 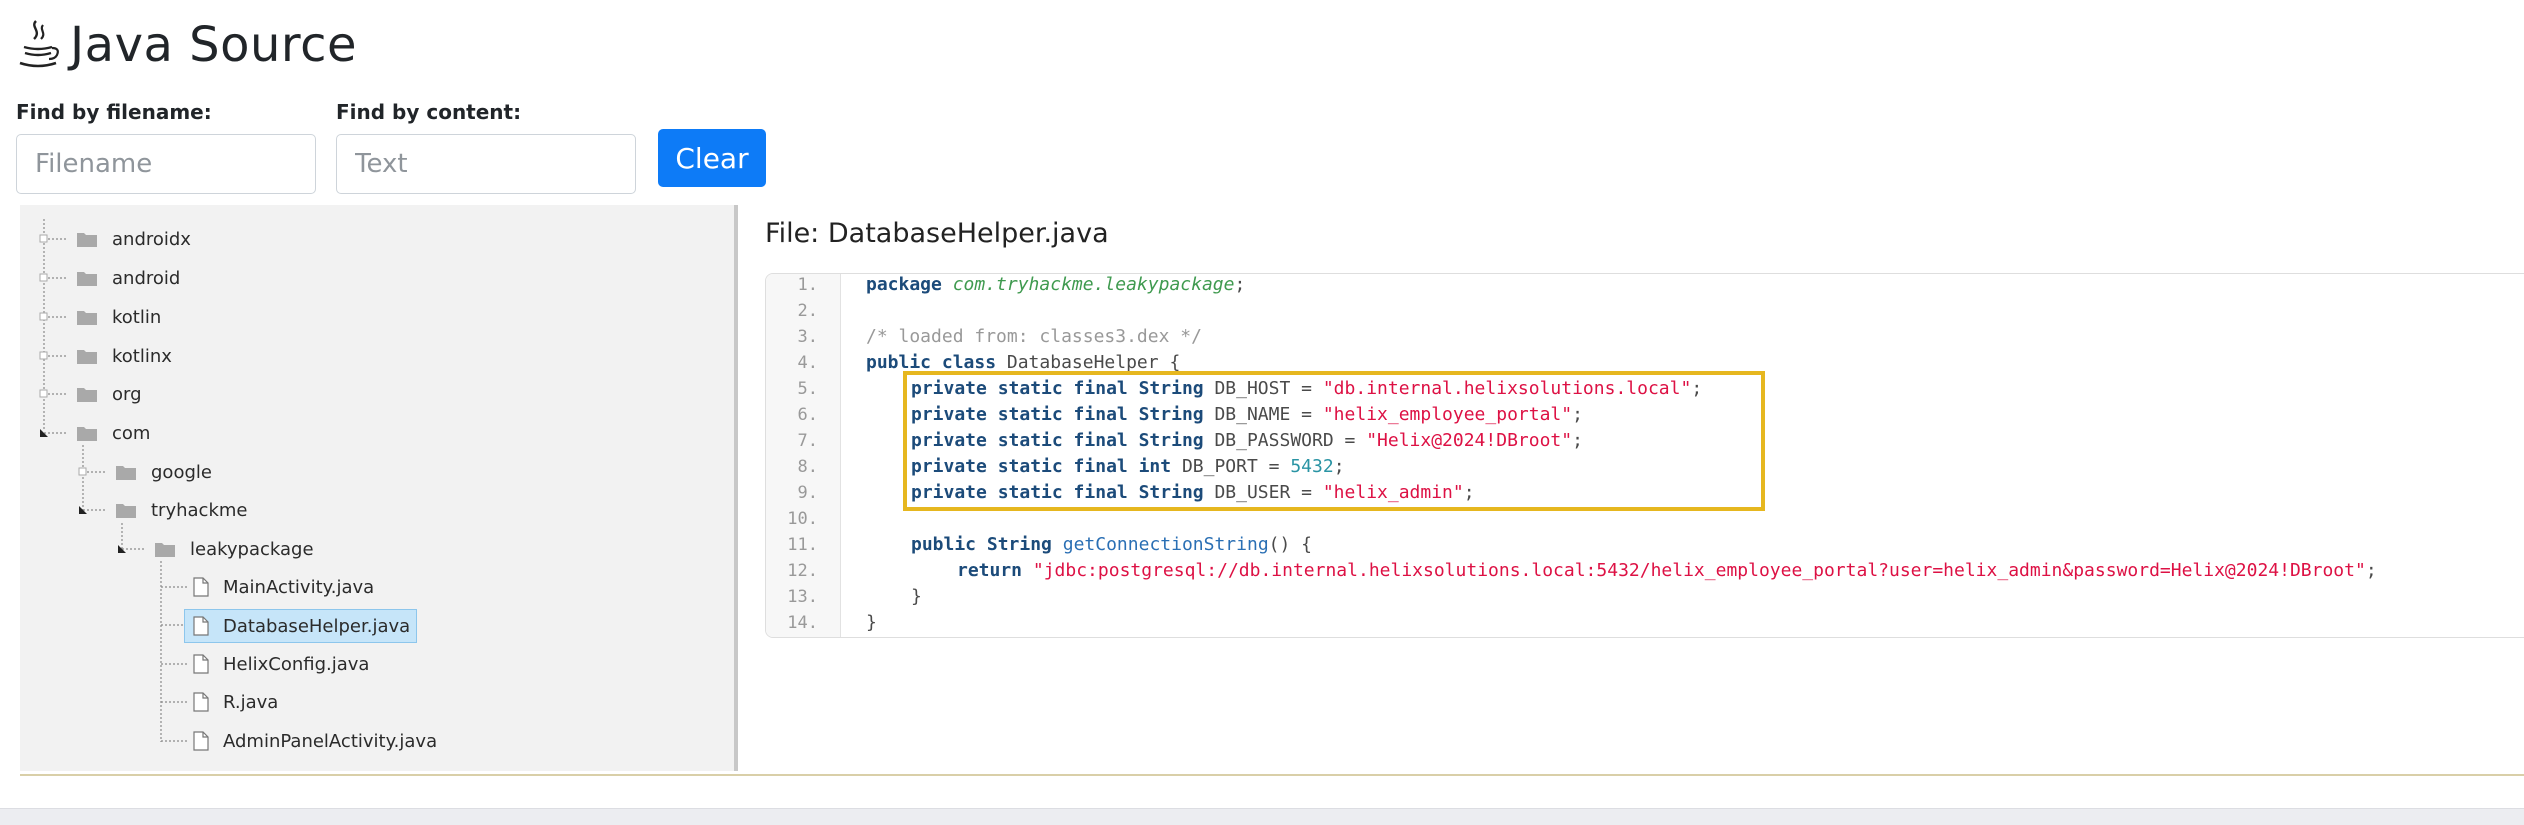 What do you see at coordinates (296, 664) in the screenshot?
I see `tree-node-label: HelixConfig.java` at bounding box center [296, 664].